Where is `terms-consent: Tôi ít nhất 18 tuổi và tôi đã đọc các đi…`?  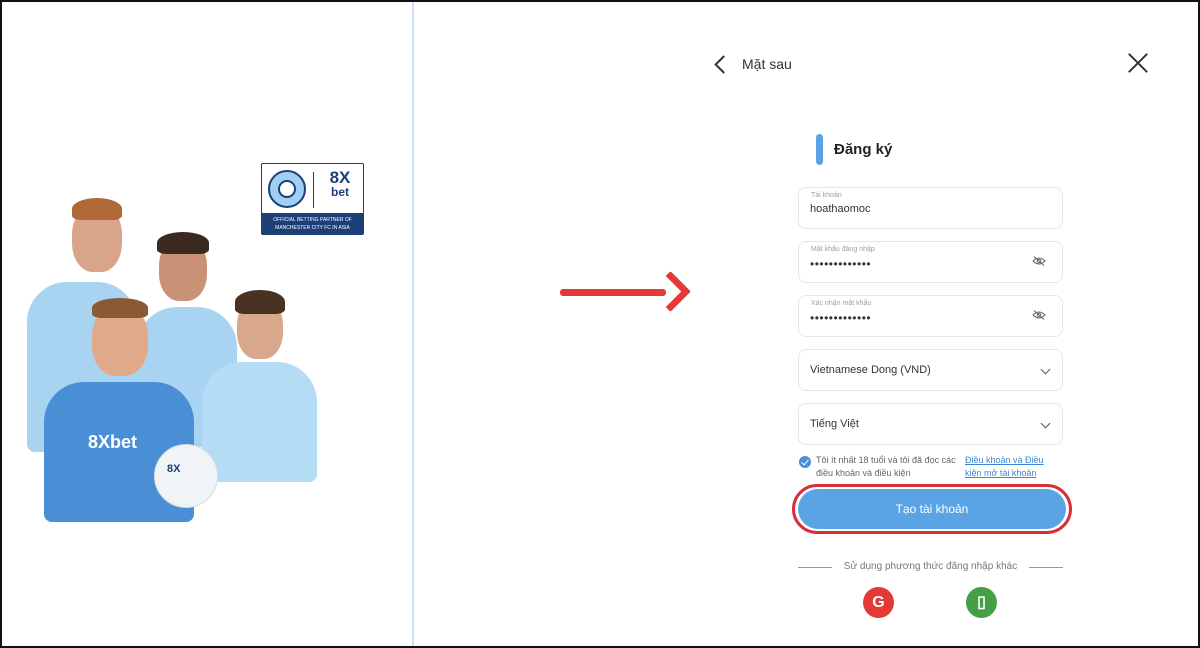
terms-consent: Tôi ít nhất 18 tuổi và tôi đã đọc các đi… is located at coordinates (930, 469).